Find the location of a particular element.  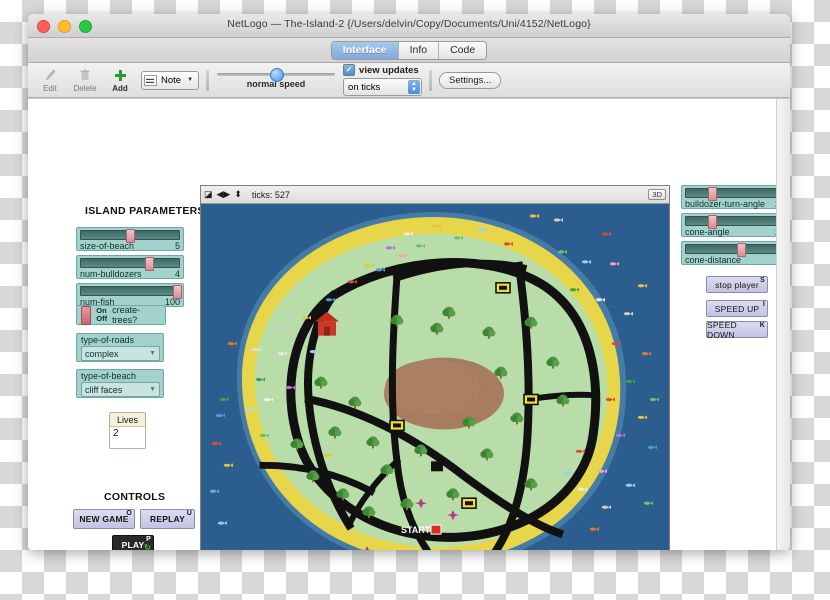

forever-loop-icon: ↻ is located at coordinates (147, 546).